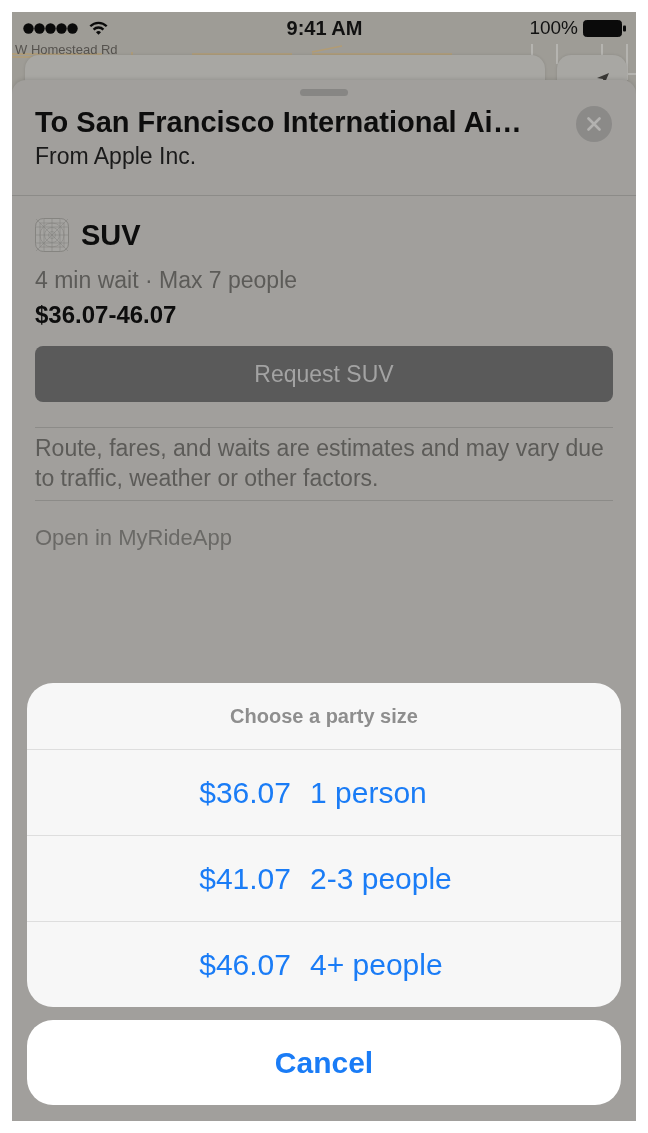  Describe the element at coordinates (324, 1062) in the screenshot. I see `cancel-button: Cancel` at that location.